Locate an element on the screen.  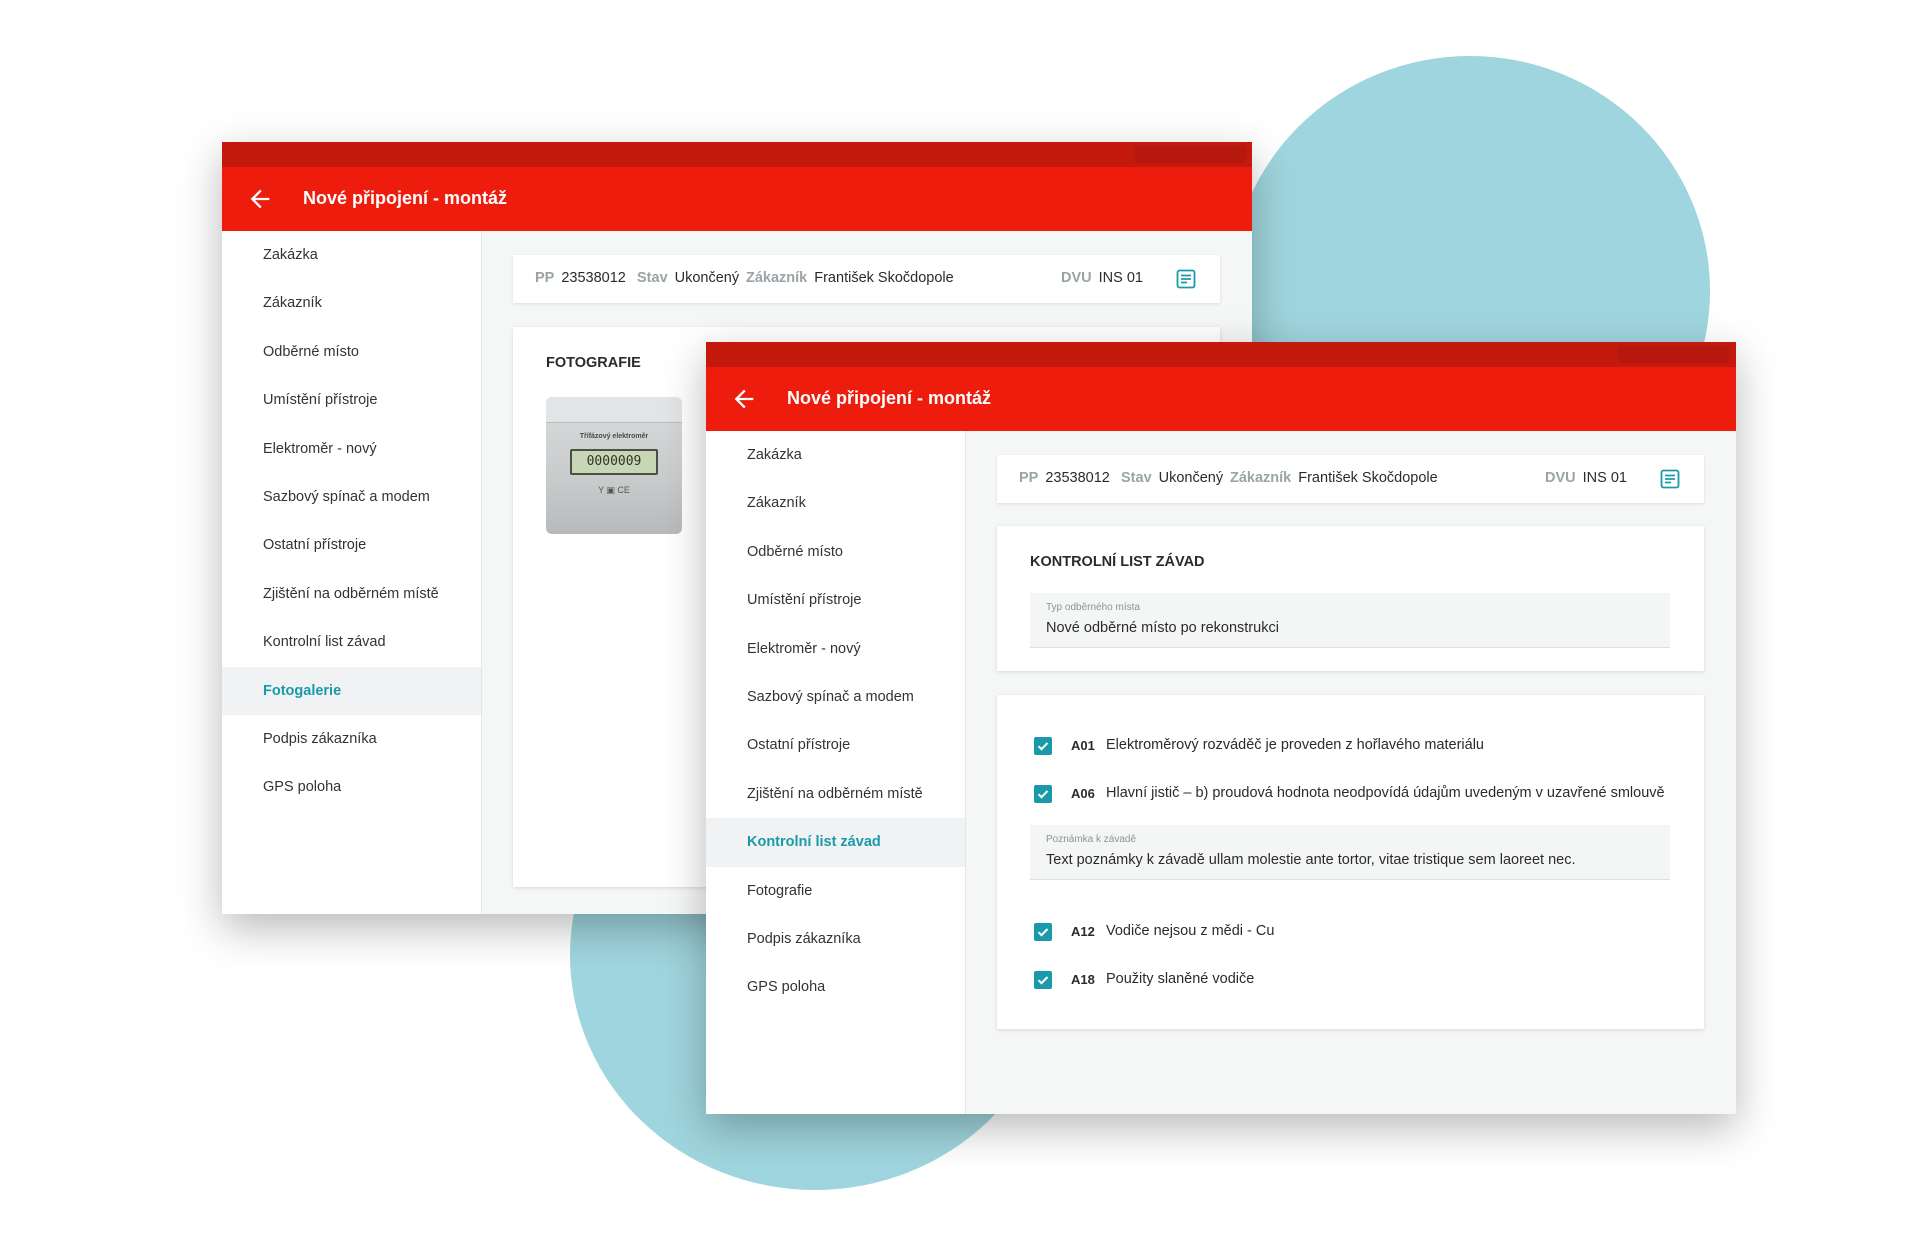
defect-code: A06 is located at coordinates (1083, 793).